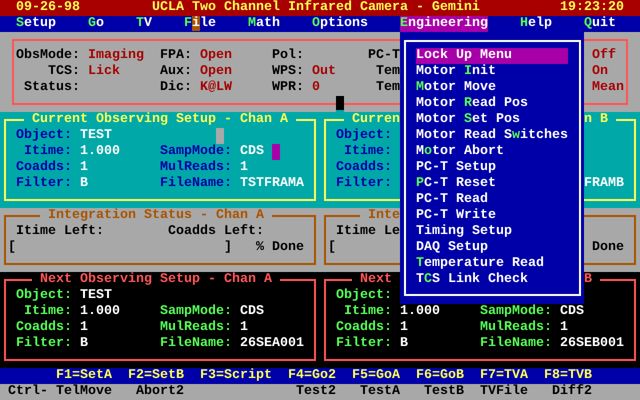 The height and width of the screenshot is (400, 640). Describe the element at coordinates (492, 232) in the screenshot. I see `menu-item: Timing Setup` at that location.